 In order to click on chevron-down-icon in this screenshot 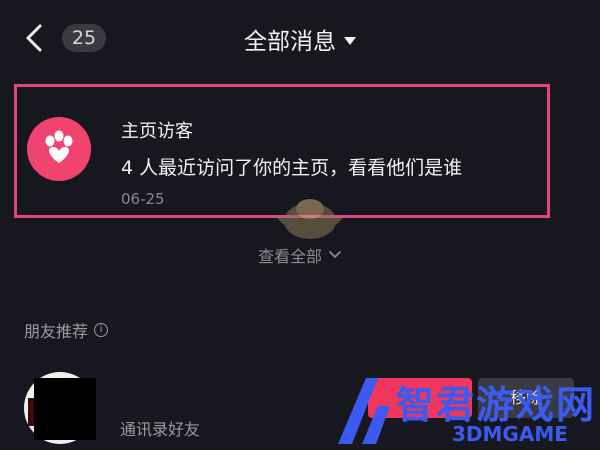, I will do `click(335, 255)`.